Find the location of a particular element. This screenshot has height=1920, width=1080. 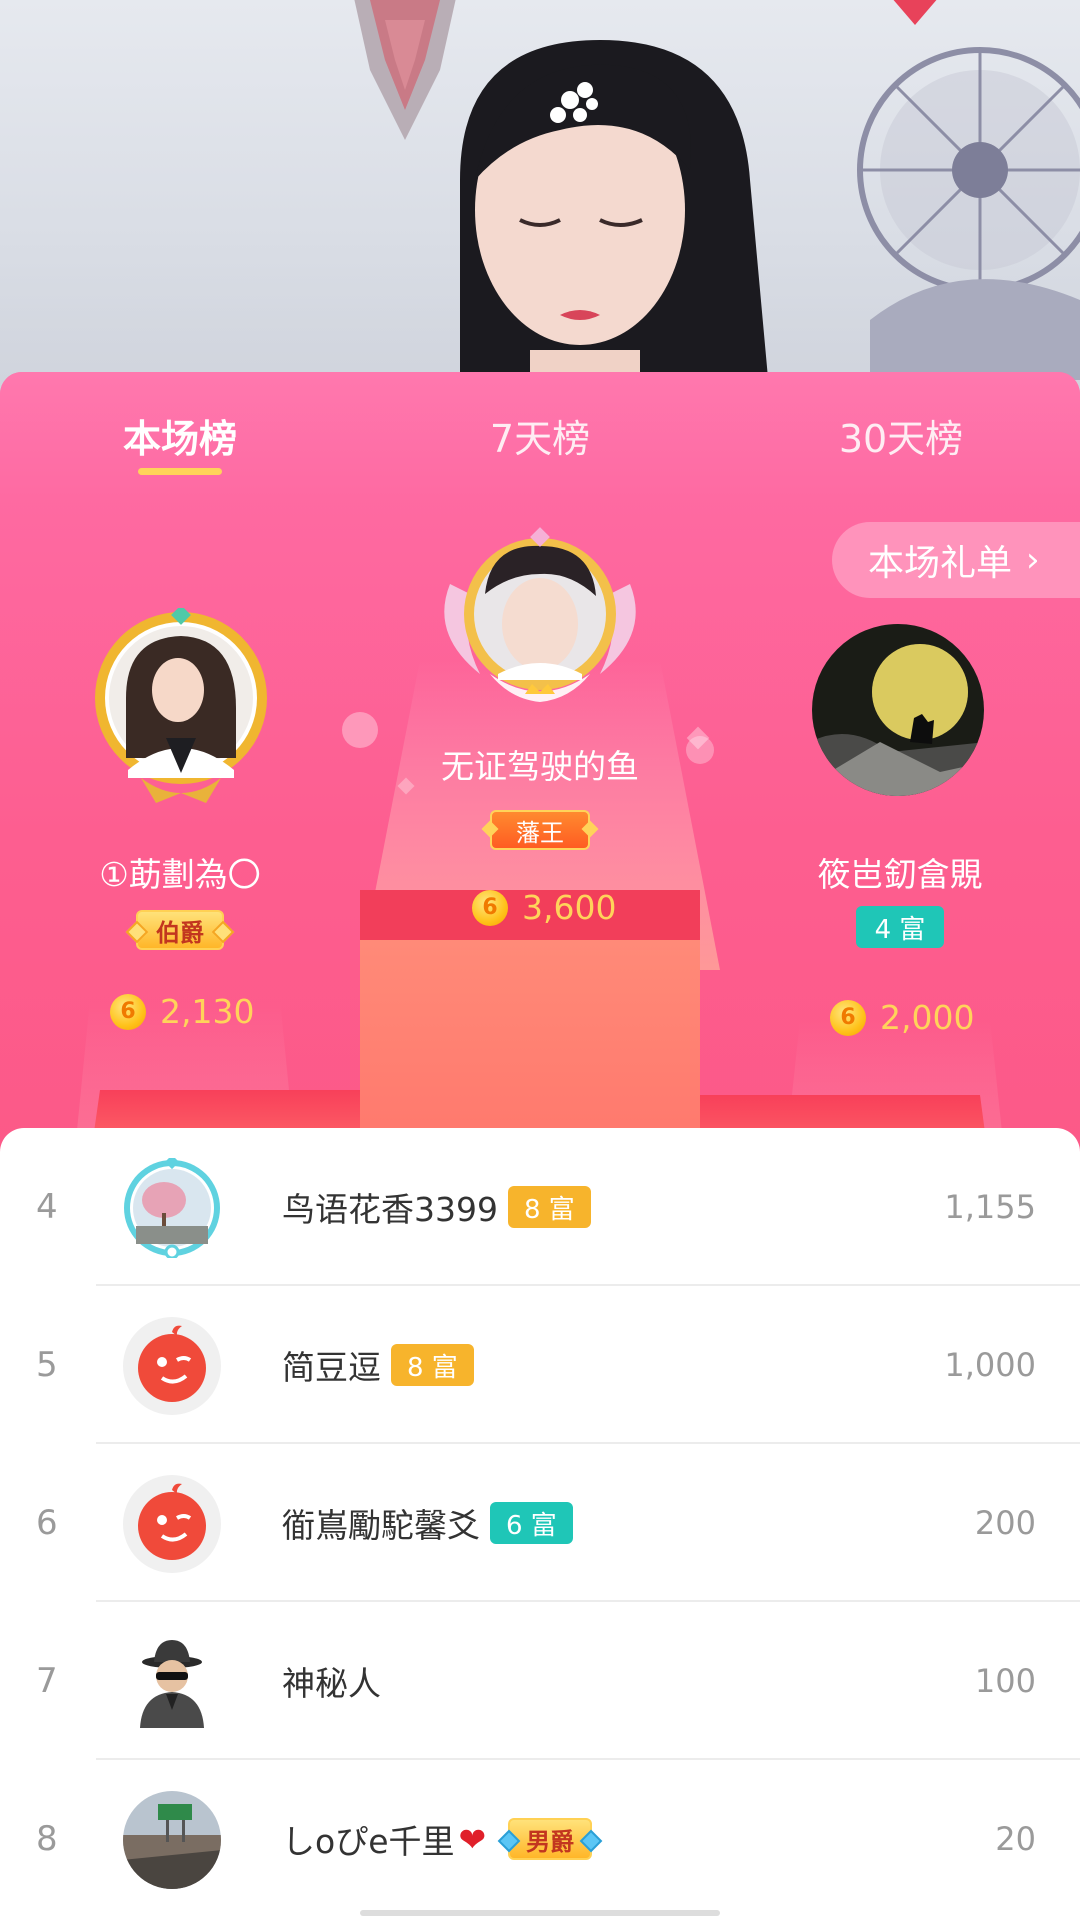

list-item: 7 神秘人 100 is located at coordinates (540, 1681).